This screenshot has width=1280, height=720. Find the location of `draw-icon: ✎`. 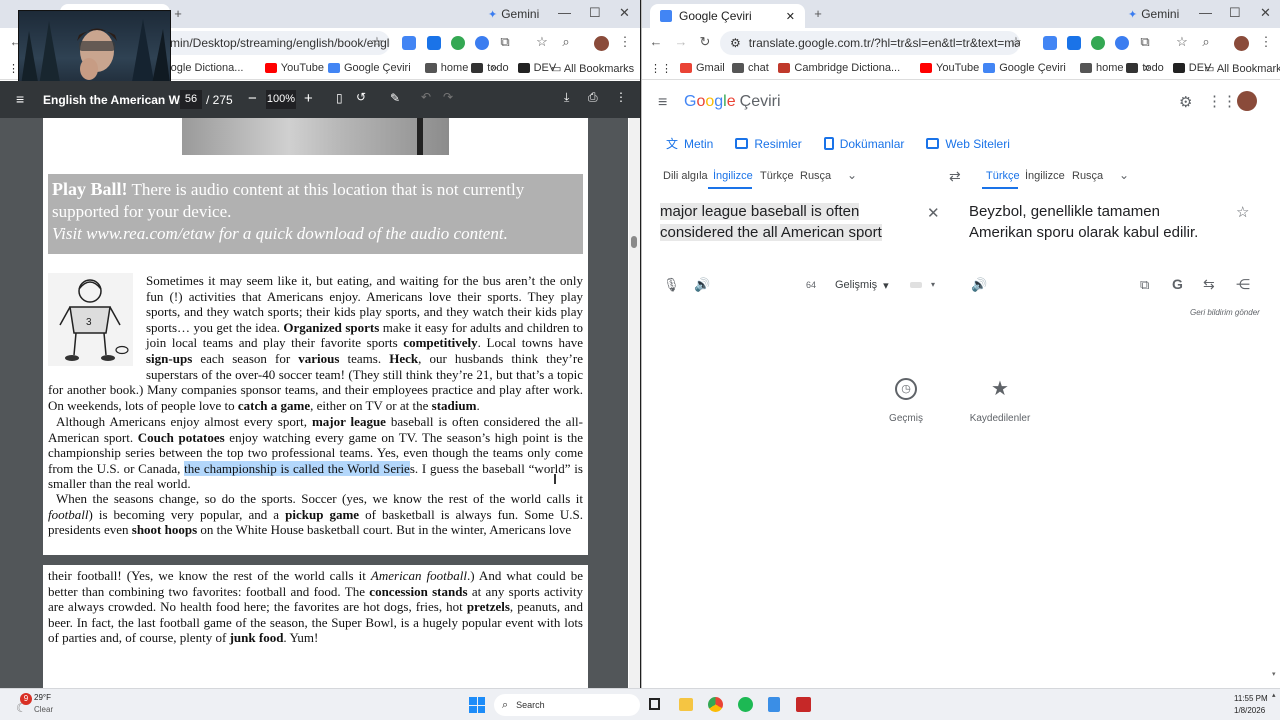

draw-icon: ✎ is located at coordinates (395, 98).